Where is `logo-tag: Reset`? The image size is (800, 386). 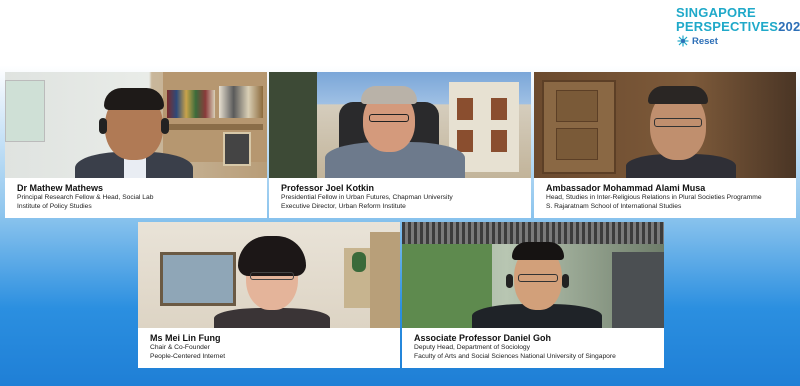 logo-tag: Reset is located at coordinates (705, 41).